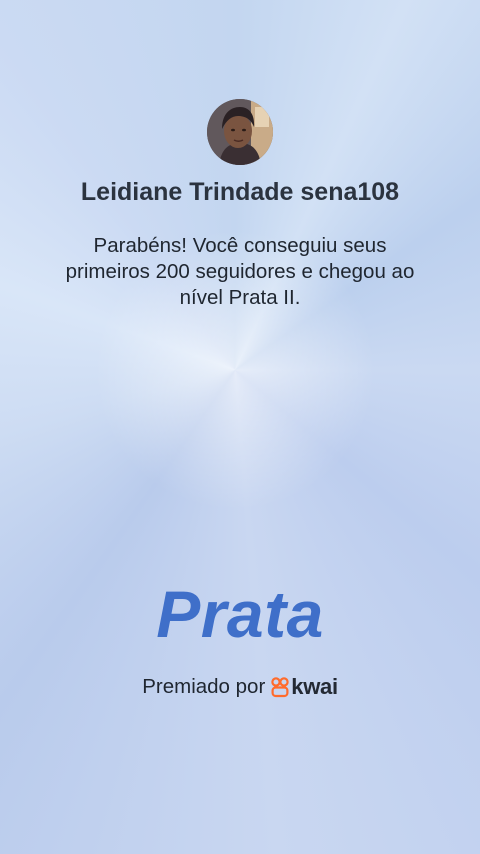  Describe the element at coordinates (314, 686) in the screenshot. I see `kwai-brand-text: kwai` at that location.